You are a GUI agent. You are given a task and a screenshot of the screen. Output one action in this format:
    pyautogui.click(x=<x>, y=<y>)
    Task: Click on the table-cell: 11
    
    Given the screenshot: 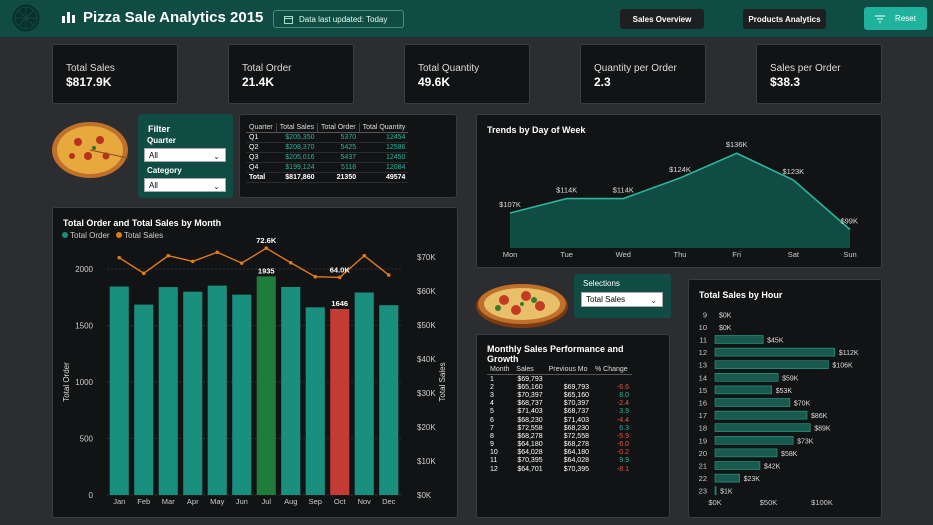 What is the action you would take?
    pyautogui.click(x=494, y=461)
    